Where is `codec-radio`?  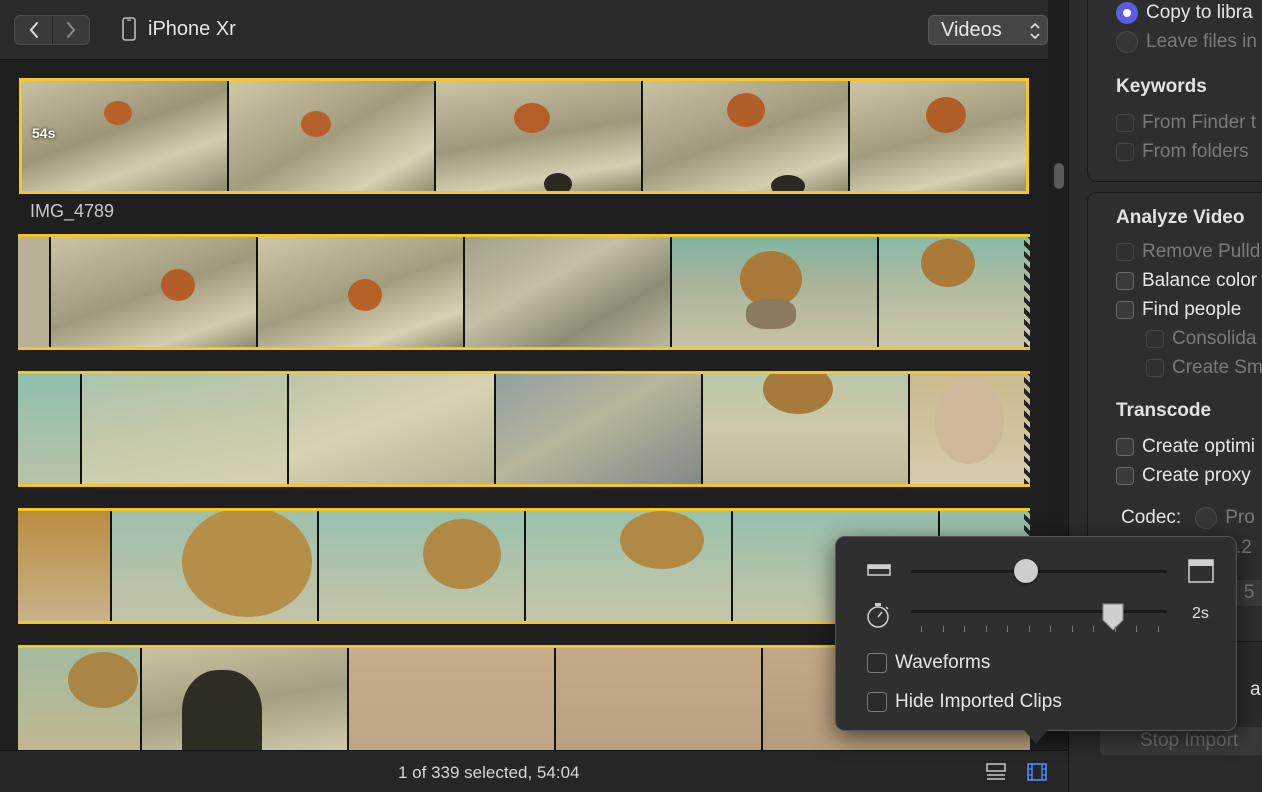 codec-radio is located at coordinates (1206, 518).